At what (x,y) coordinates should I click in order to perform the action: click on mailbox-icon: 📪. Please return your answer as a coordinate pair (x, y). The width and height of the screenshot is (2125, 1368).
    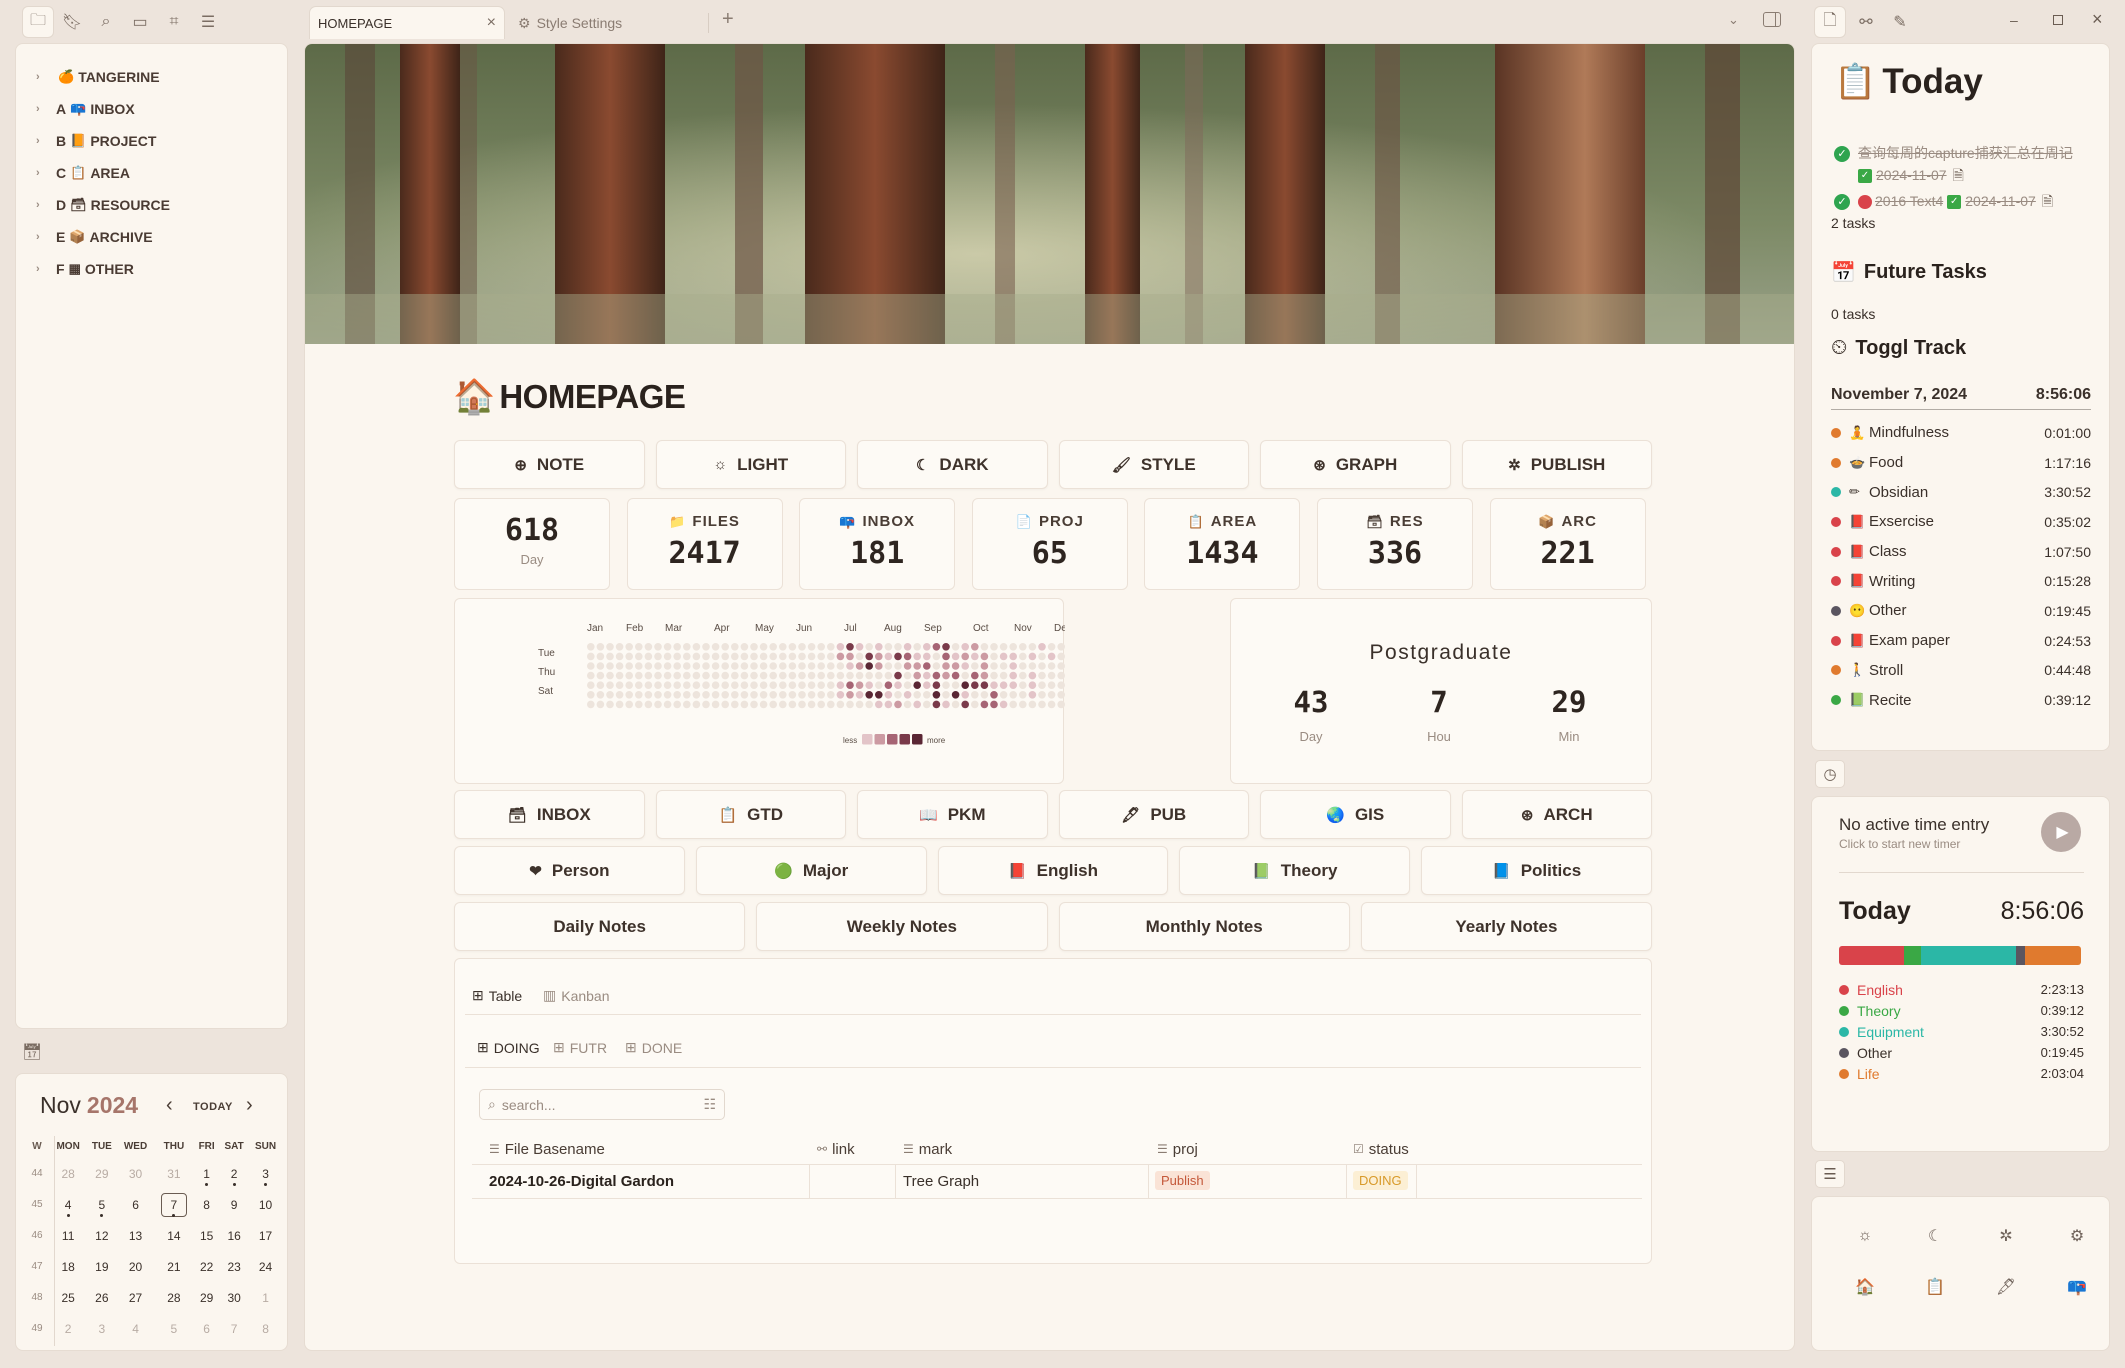
    Looking at the image, I should click on (2077, 1287).